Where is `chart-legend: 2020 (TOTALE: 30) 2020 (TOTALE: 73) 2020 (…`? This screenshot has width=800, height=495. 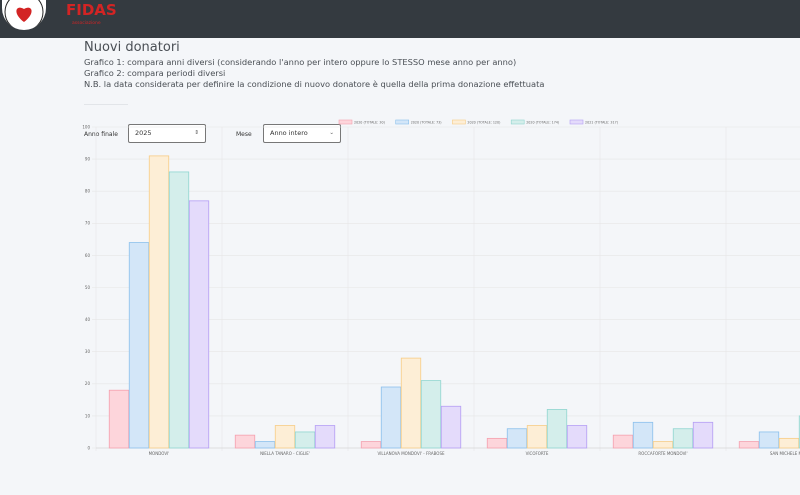 chart-legend: 2020 (TOTALE: 30) 2020 (TOTALE: 73) 2020 (… is located at coordinates (478, 122).